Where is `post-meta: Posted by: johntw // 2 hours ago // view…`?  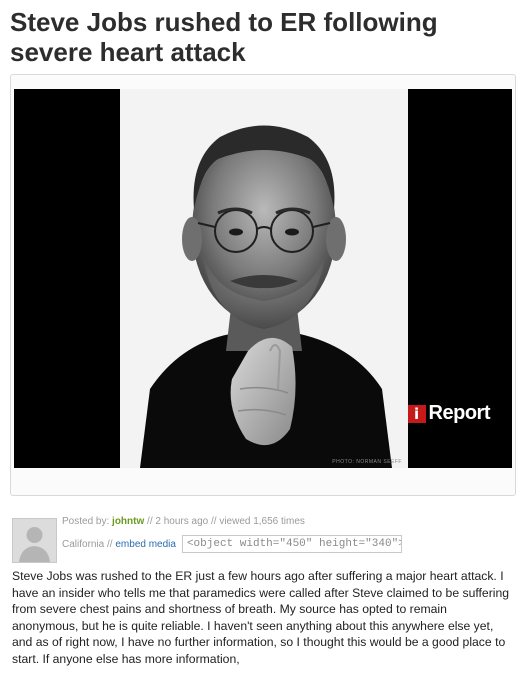 post-meta: Posted by: johntw // 2 hours ago // view… is located at coordinates (183, 521).